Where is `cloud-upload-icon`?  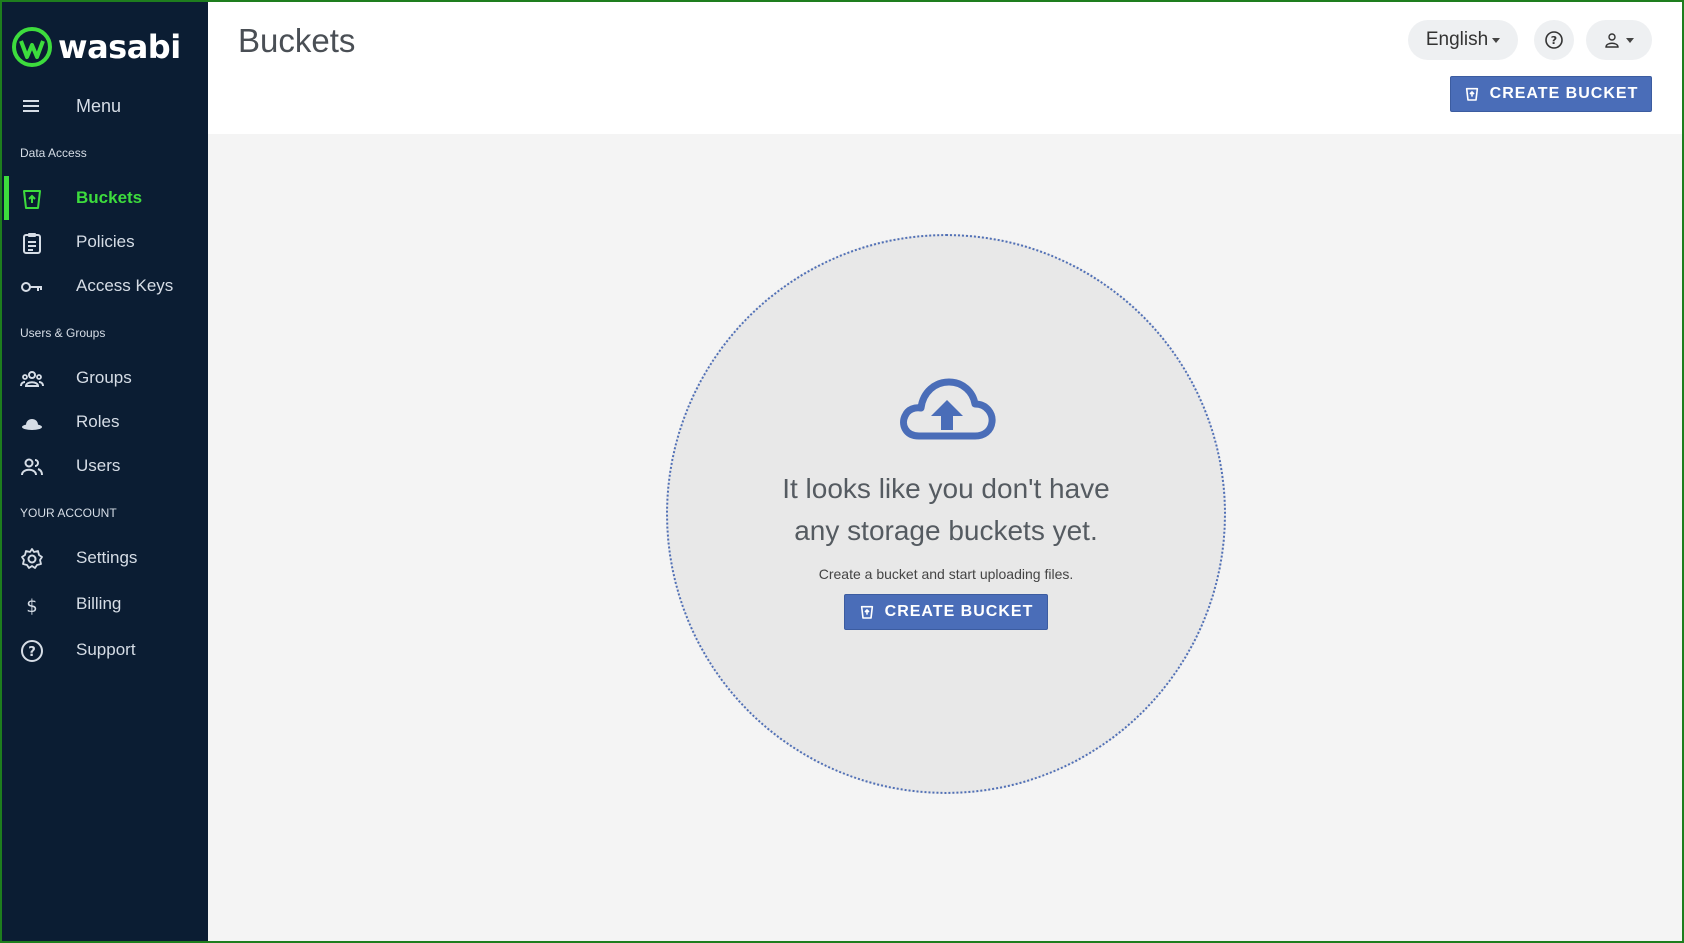
cloud-upload-icon is located at coordinates (948, 409).